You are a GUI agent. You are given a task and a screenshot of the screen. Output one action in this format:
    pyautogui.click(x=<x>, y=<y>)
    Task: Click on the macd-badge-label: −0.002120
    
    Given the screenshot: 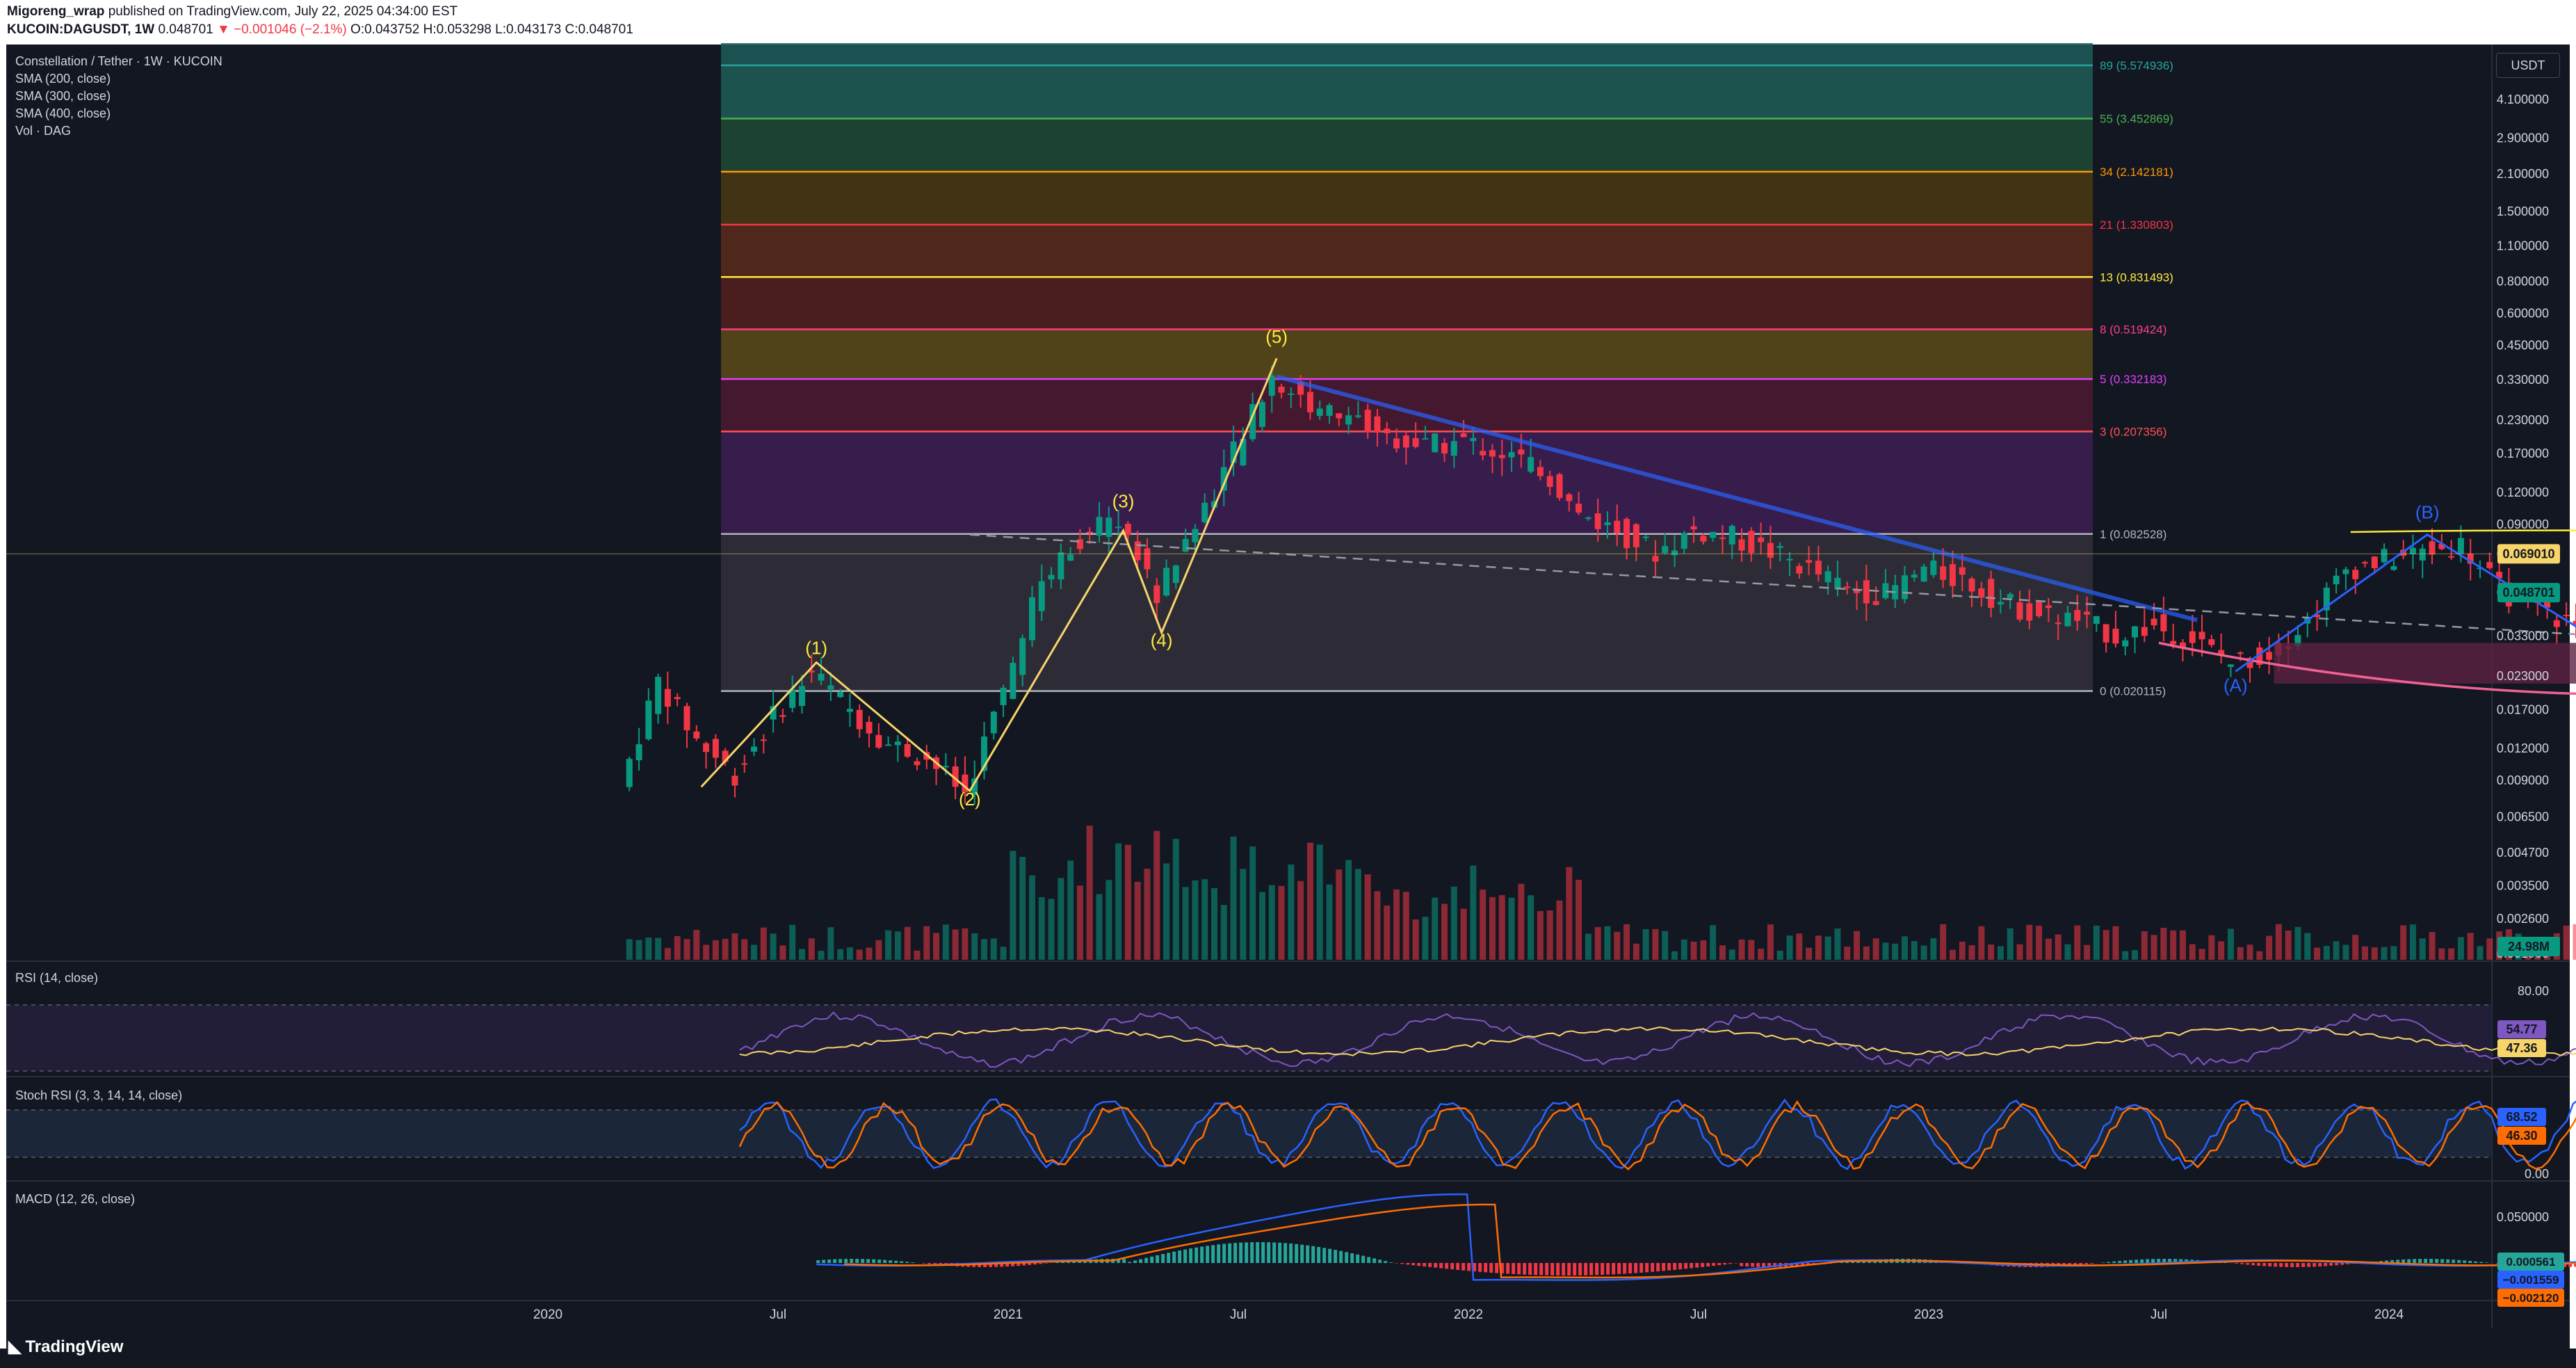 What is the action you would take?
    pyautogui.click(x=2531, y=1298)
    